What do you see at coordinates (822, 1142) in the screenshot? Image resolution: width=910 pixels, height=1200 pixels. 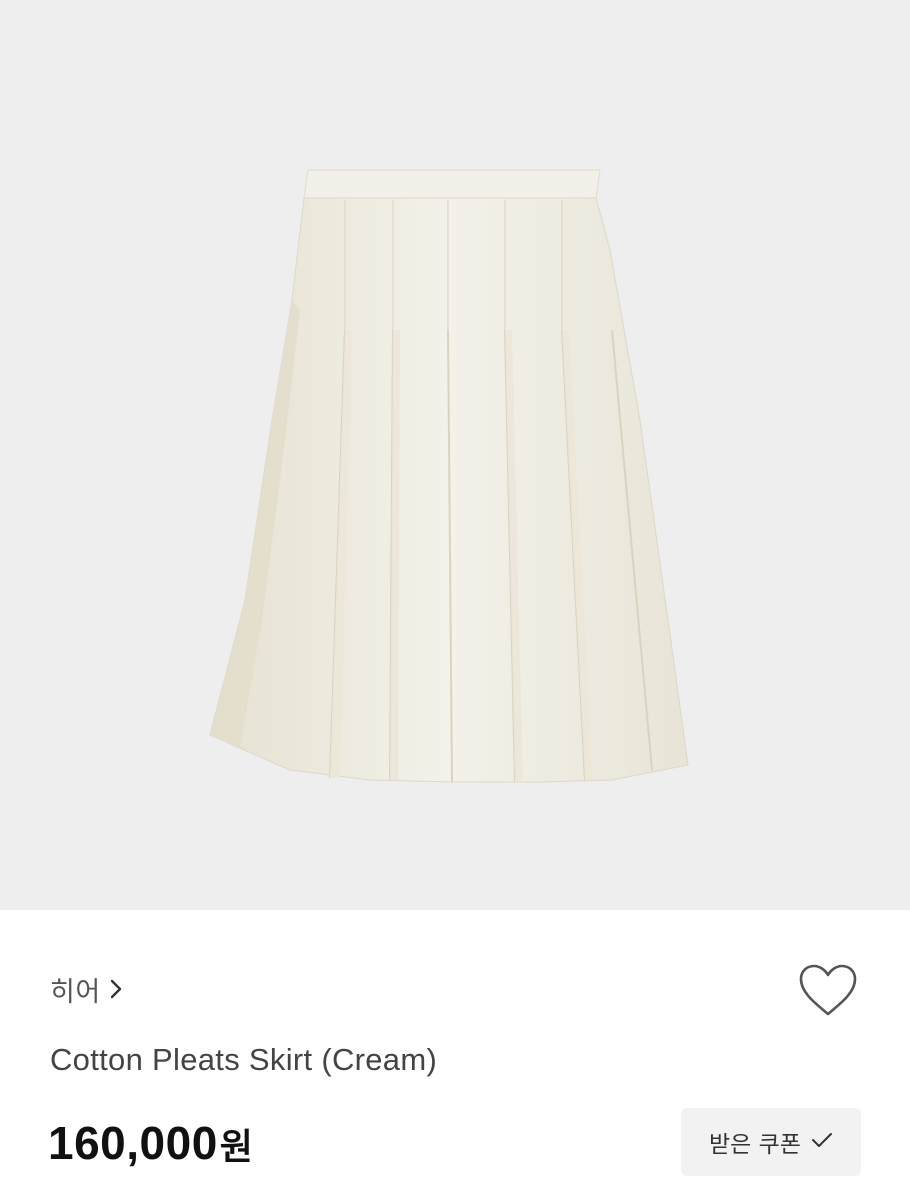 I see `check-icon` at bounding box center [822, 1142].